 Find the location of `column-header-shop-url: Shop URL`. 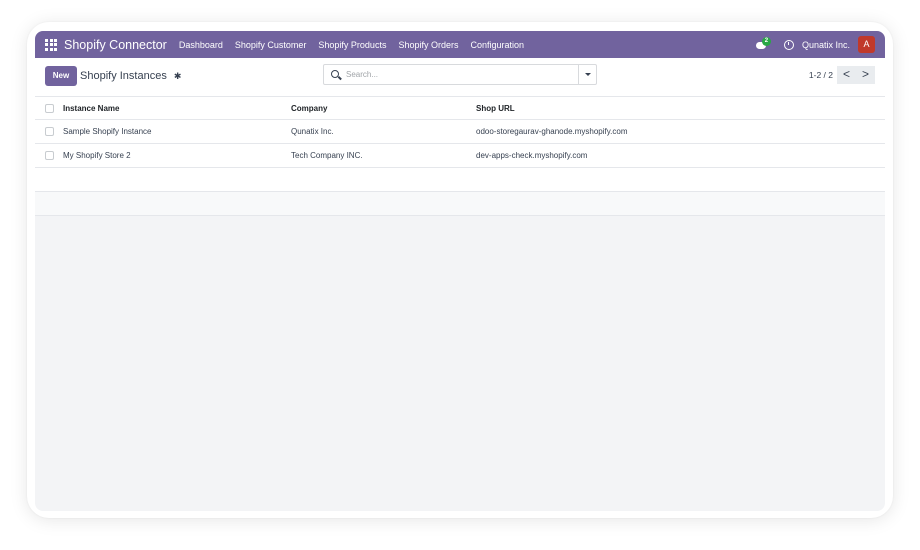

column-header-shop-url: Shop URL is located at coordinates (495, 109).